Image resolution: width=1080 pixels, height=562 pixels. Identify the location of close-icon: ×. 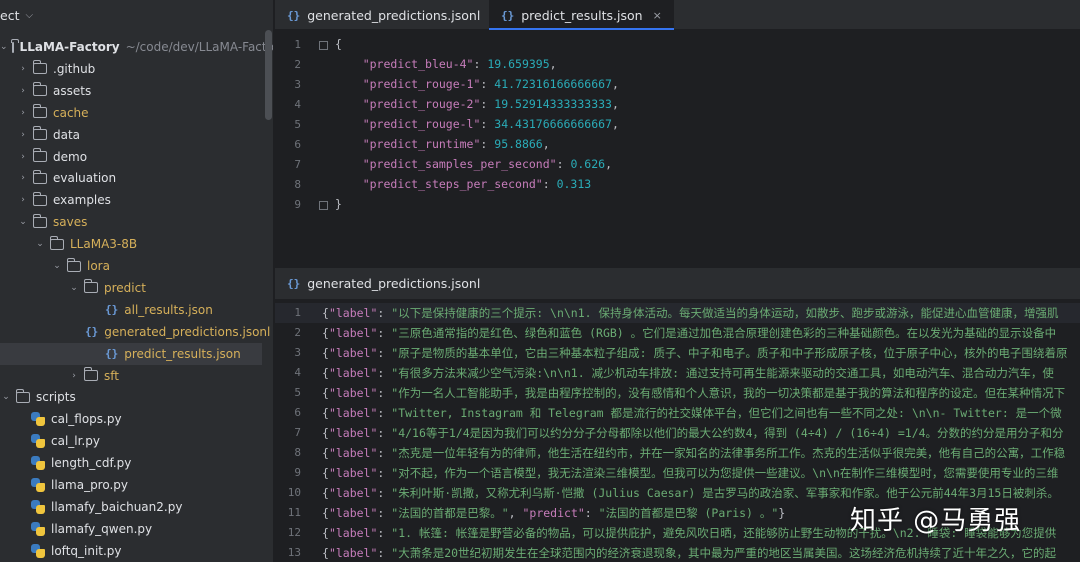
(657, 15).